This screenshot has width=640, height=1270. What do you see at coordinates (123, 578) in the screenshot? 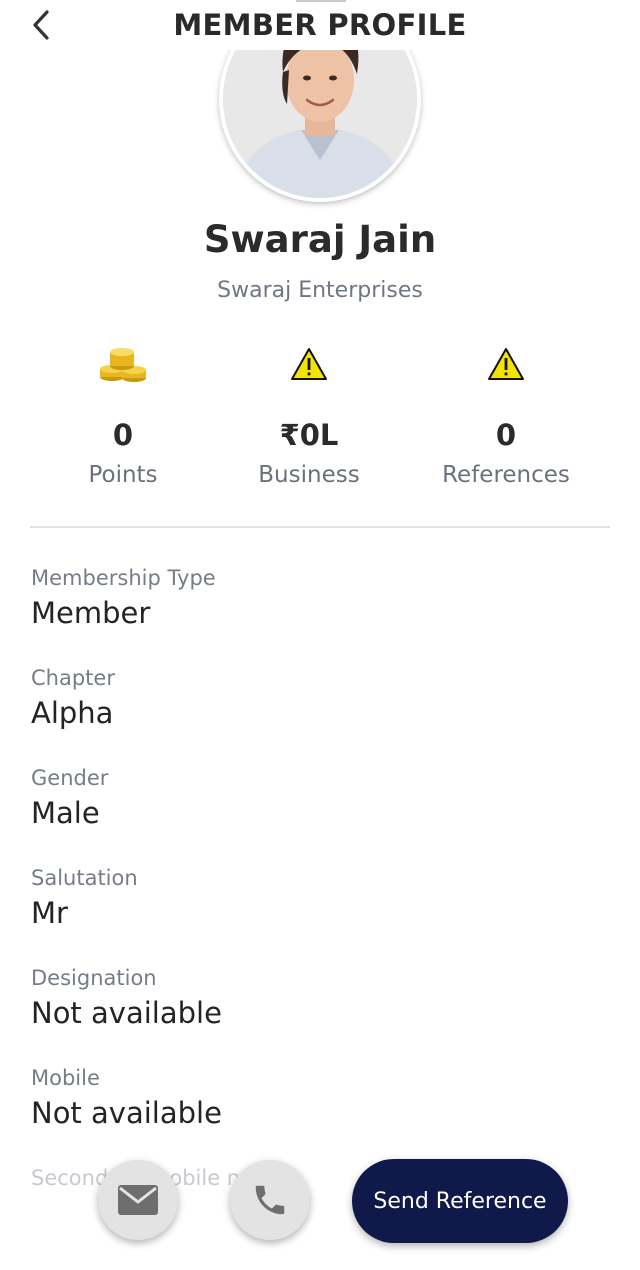
I see `field-label: Membership Type` at bounding box center [123, 578].